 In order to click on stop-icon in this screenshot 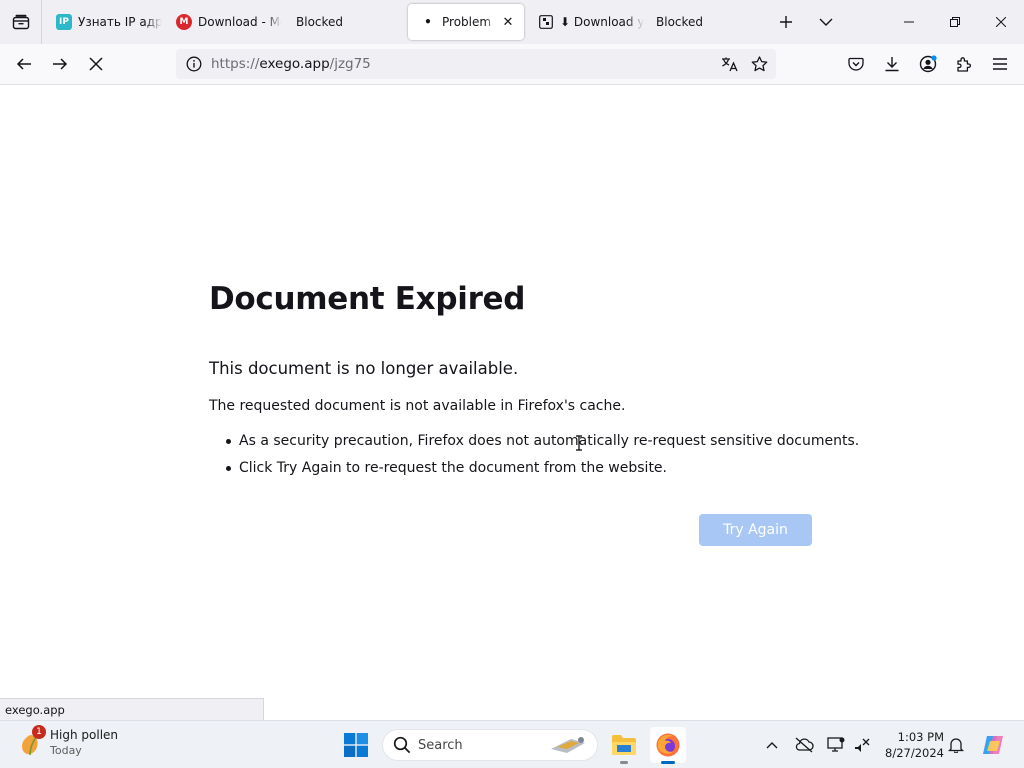, I will do `click(96, 64)`.